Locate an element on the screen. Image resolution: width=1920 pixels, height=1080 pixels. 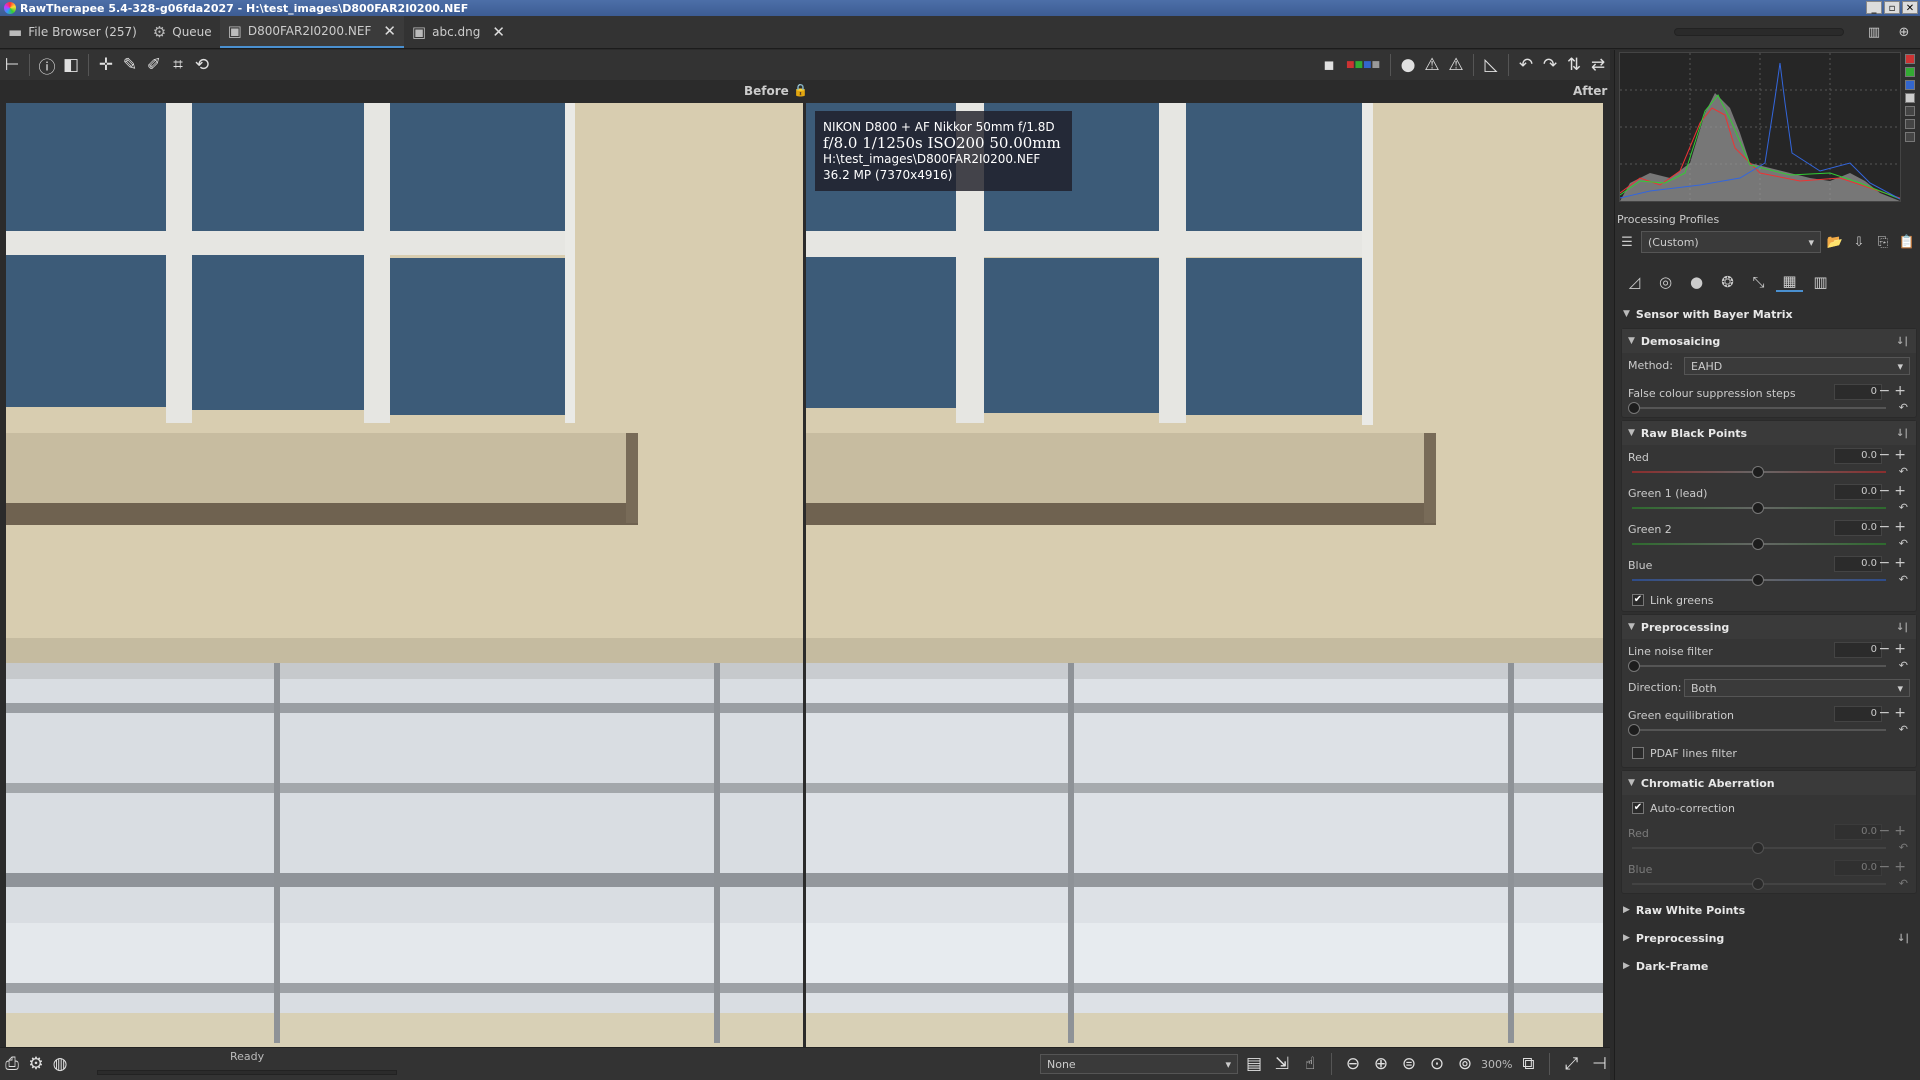
tab-editor-abc: ▣ abc.dng ✕ is located at coordinates (458, 32).